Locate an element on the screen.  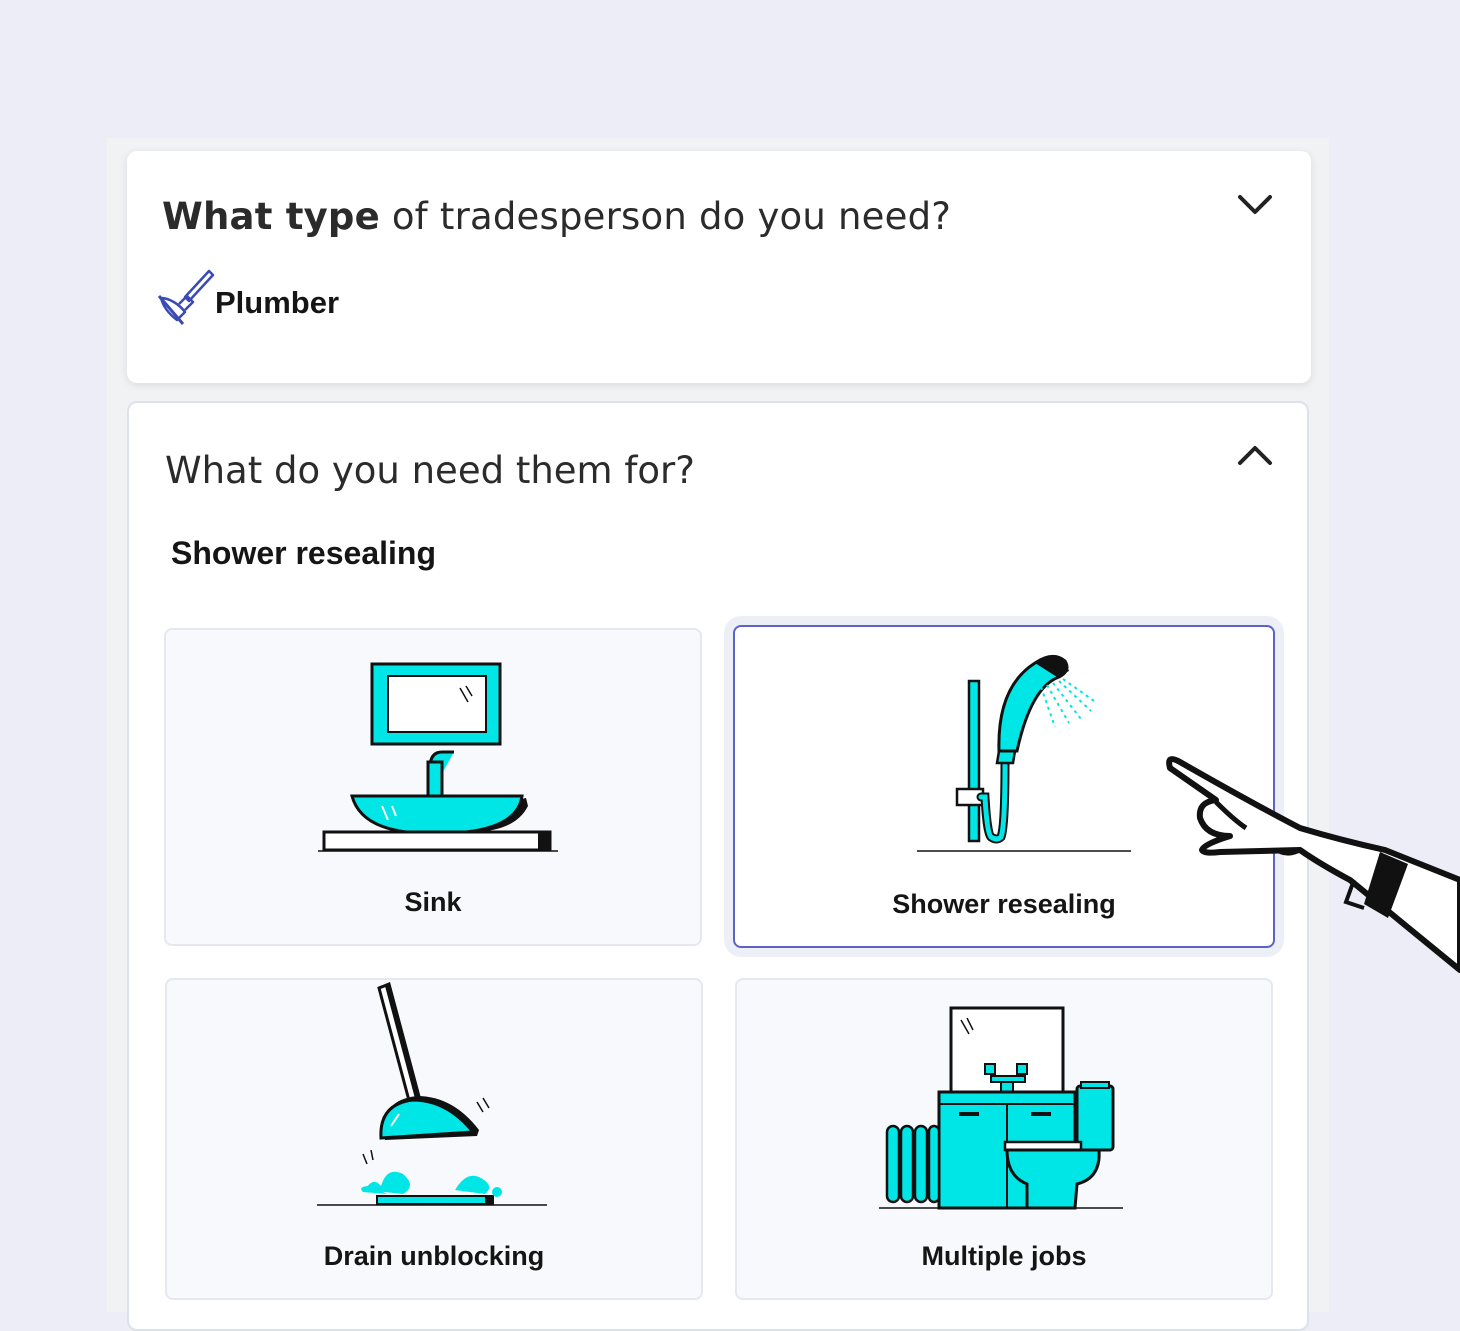
selected-trade-label: Plumber is located at coordinates (277, 302).